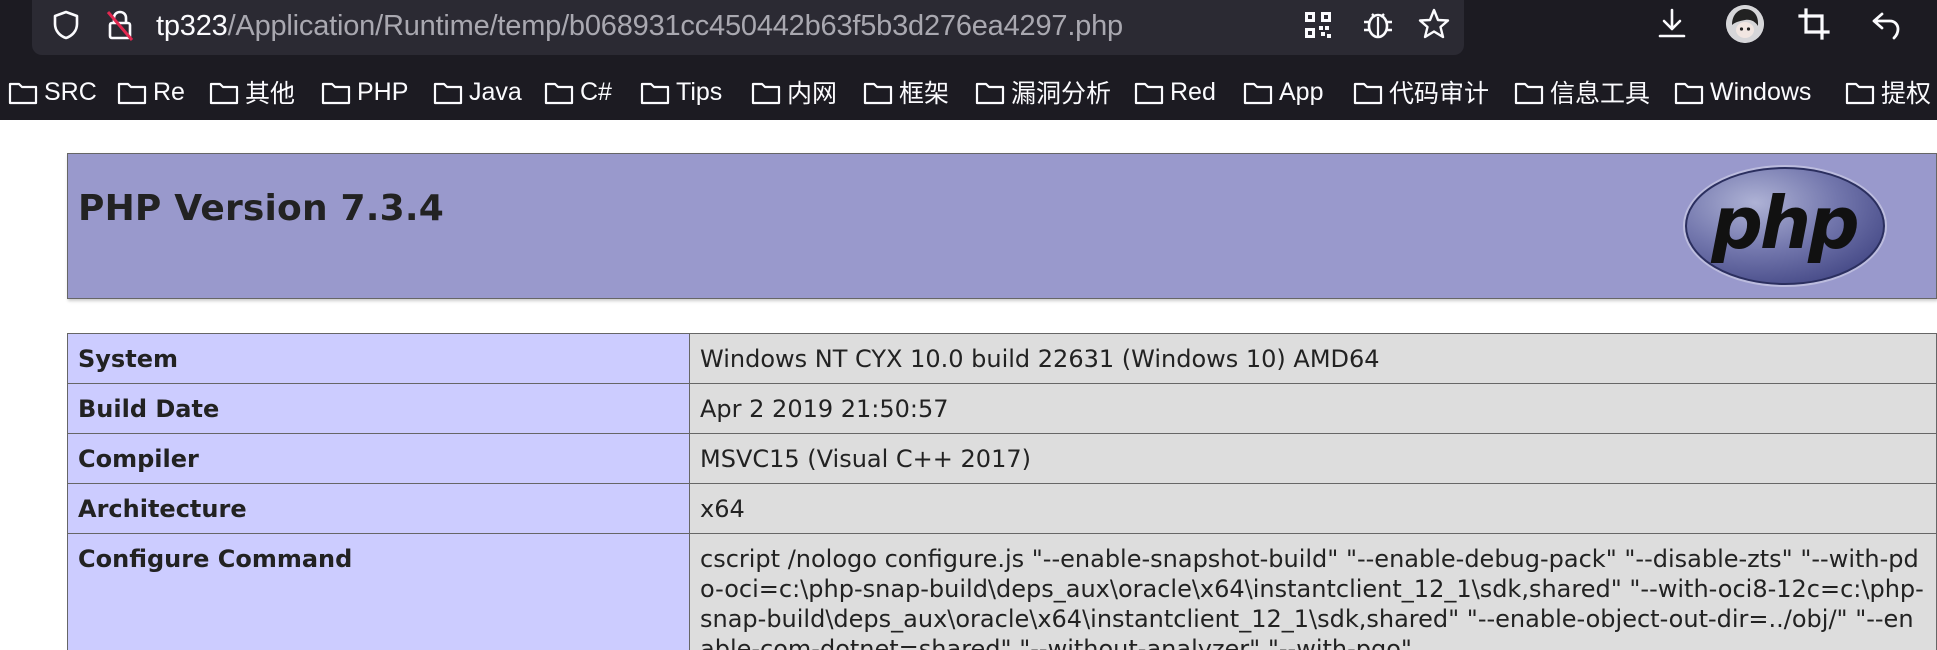 This screenshot has width=1937, height=650. I want to click on table-row: Build Date Apr 2 2019 21:50:57, so click(1002, 408).